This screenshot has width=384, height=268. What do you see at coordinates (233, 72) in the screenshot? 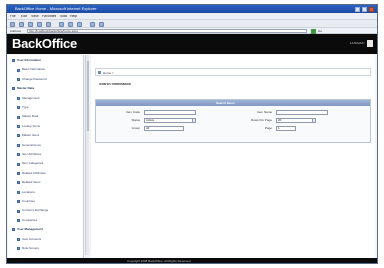
I see `breadcrumb: Home >` at bounding box center [233, 72].